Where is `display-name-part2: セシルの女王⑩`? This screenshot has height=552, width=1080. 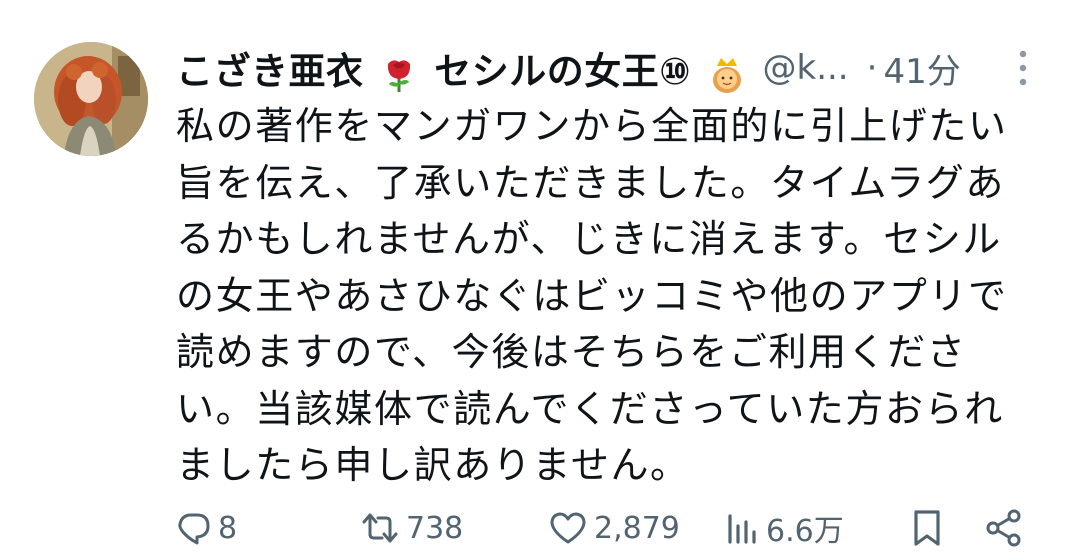 display-name-part2: セシルの女王⑩ is located at coordinates (563, 71).